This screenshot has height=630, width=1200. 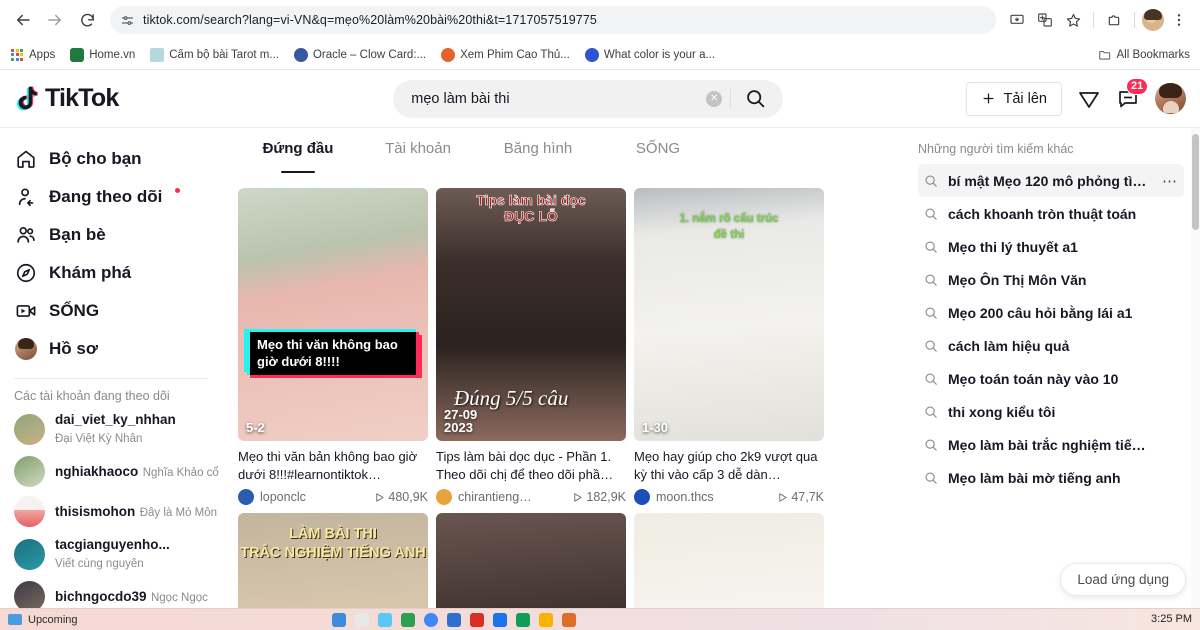 I want to click on tarot-icon, so click(x=157, y=54).